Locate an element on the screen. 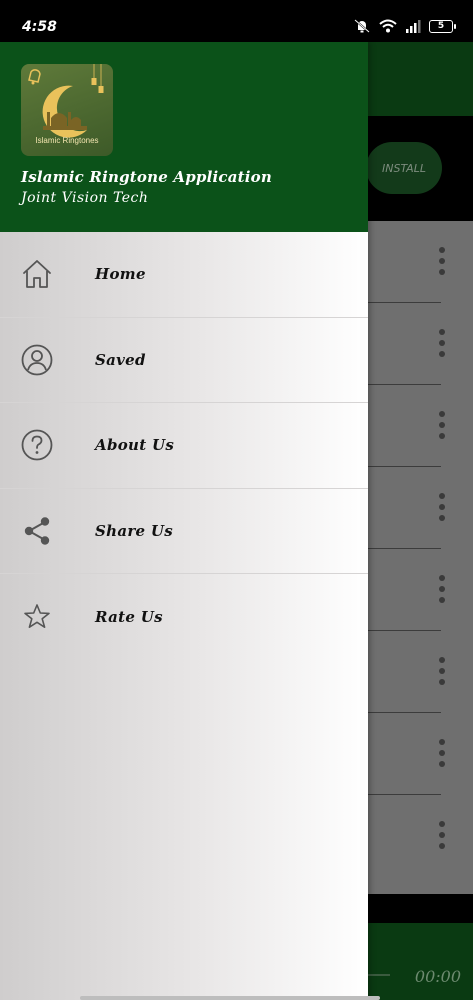 The width and height of the screenshot is (473, 1000). gesture-nav-handle is located at coordinates (230, 998).